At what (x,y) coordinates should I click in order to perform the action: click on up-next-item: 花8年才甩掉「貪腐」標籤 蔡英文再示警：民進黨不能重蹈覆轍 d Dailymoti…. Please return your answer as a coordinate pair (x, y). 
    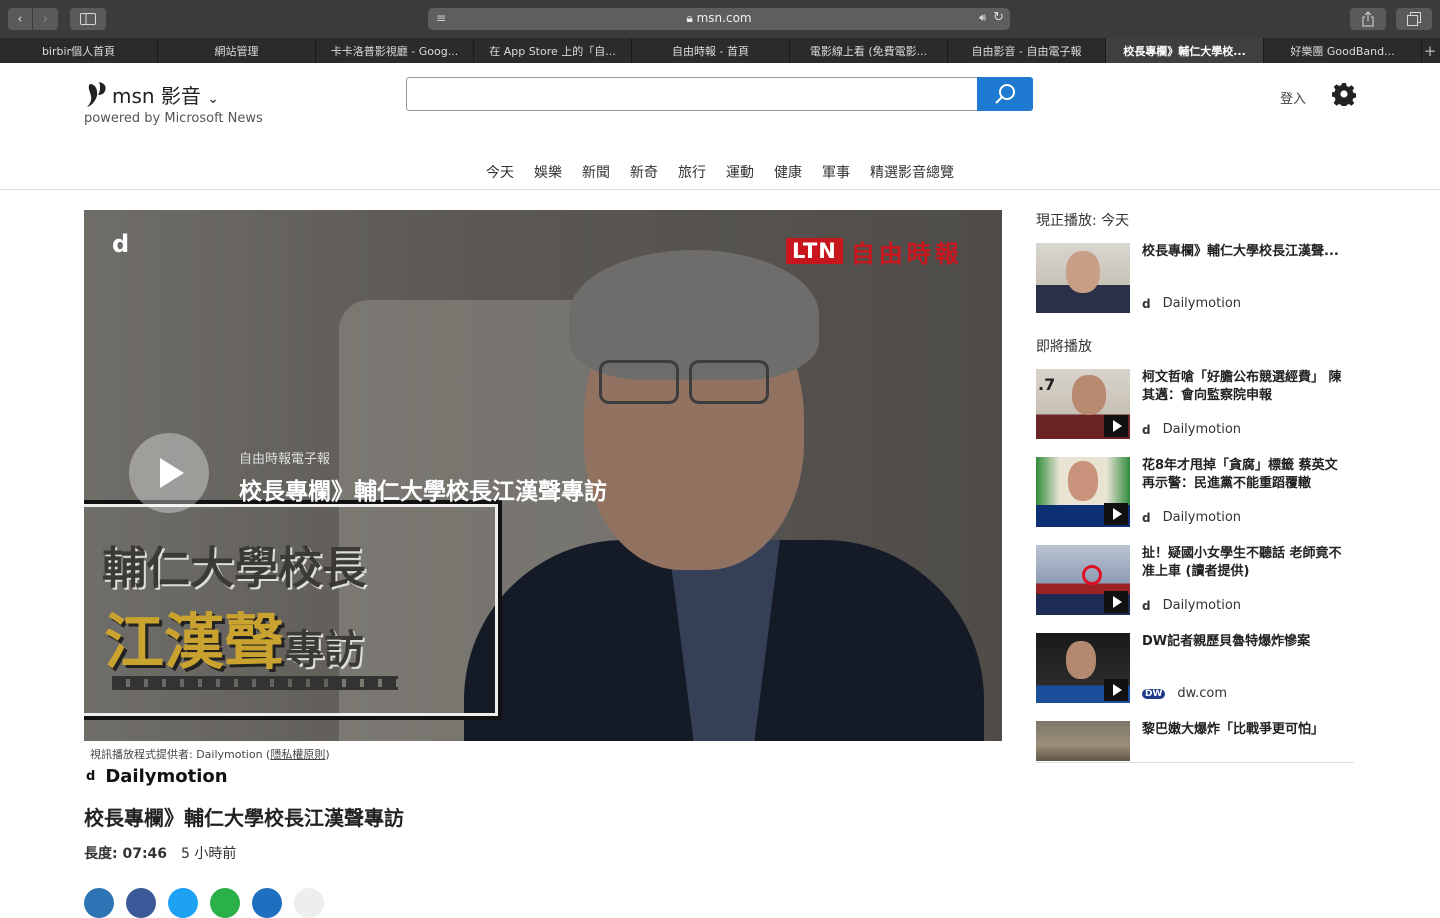
    Looking at the image, I should click on (1195, 493).